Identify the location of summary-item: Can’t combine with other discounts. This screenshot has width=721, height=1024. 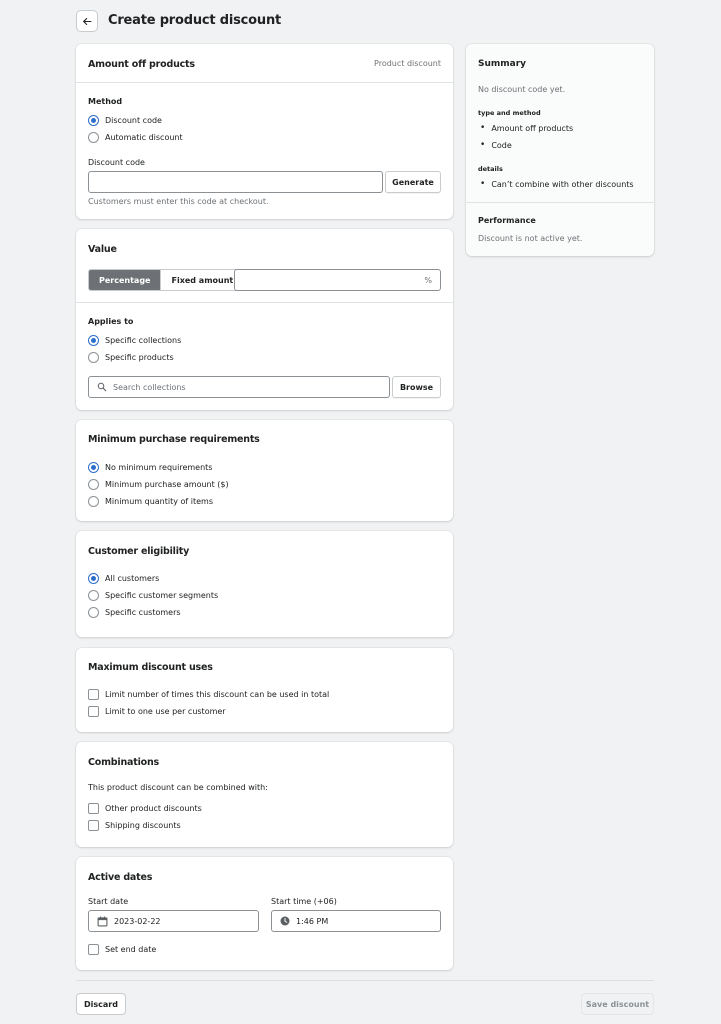
(556, 184).